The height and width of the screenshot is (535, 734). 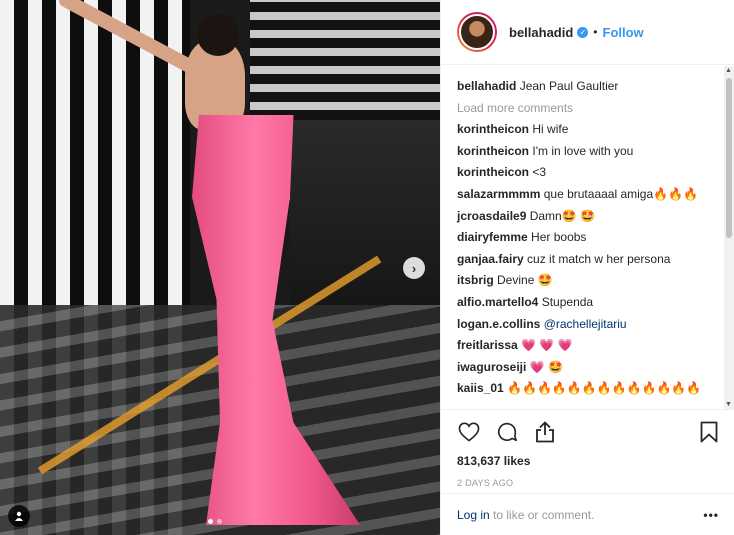 What do you see at coordinates (589, 483) in the screenshot?
I see `post-timestamp: 2 DAYS AGO` at bounding box center [589, 483].